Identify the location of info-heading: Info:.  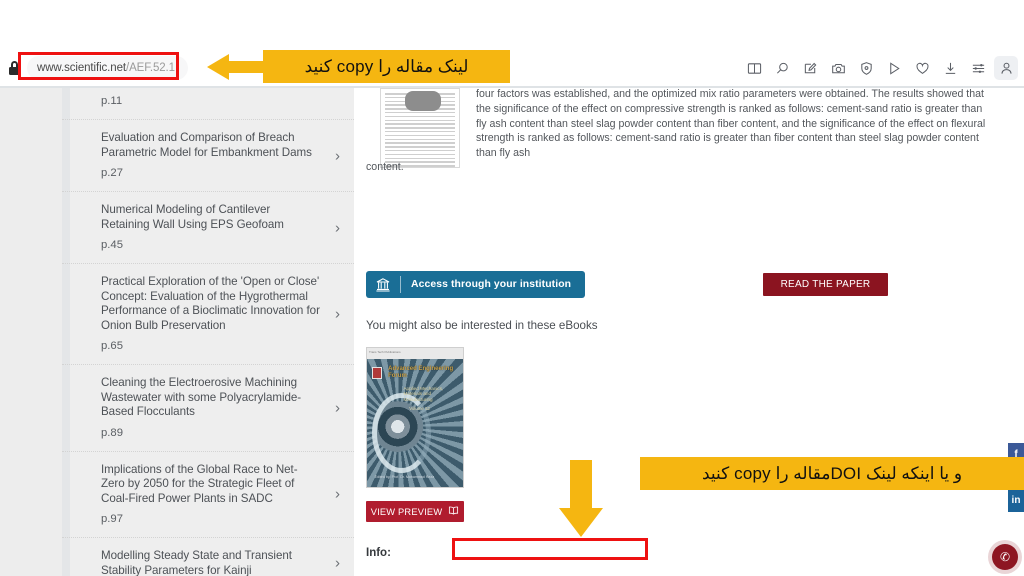
(378, 553).